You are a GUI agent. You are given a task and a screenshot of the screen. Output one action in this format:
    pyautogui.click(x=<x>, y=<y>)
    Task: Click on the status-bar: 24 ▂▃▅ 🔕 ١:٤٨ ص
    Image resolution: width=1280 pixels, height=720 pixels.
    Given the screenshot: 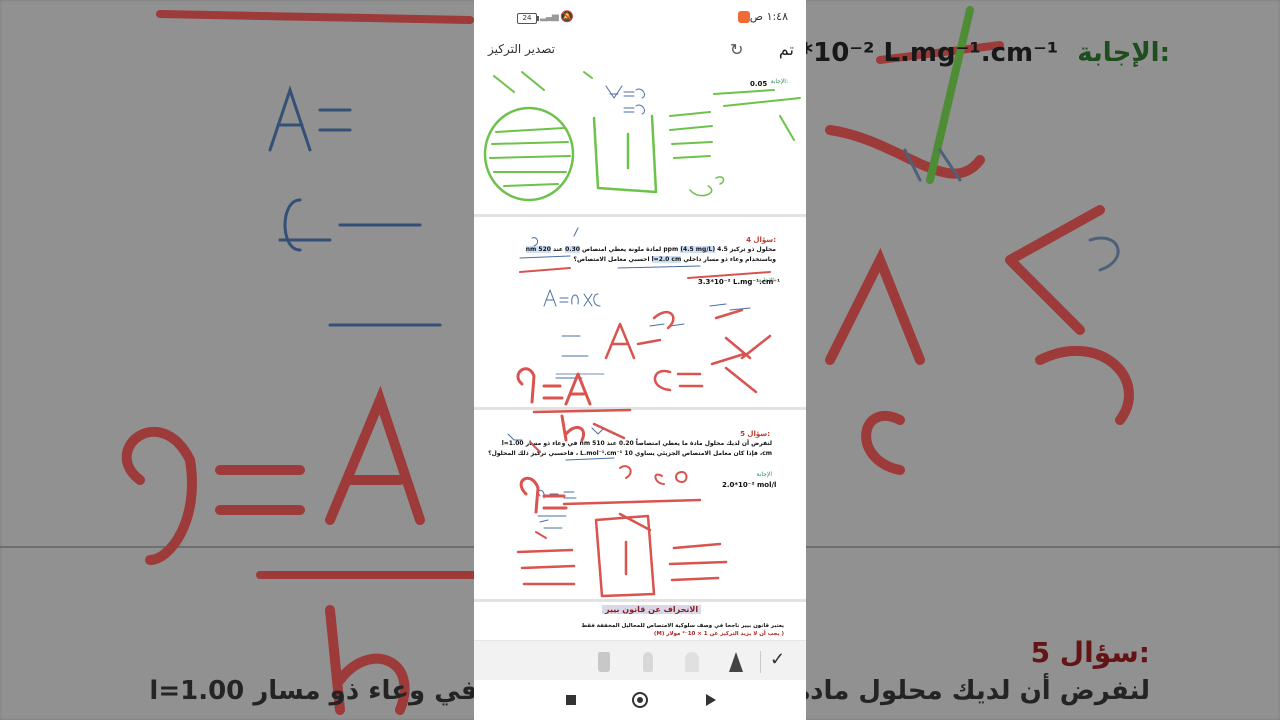 What is the action you would take?
    pyautogui.click(x=640, y=17)
    